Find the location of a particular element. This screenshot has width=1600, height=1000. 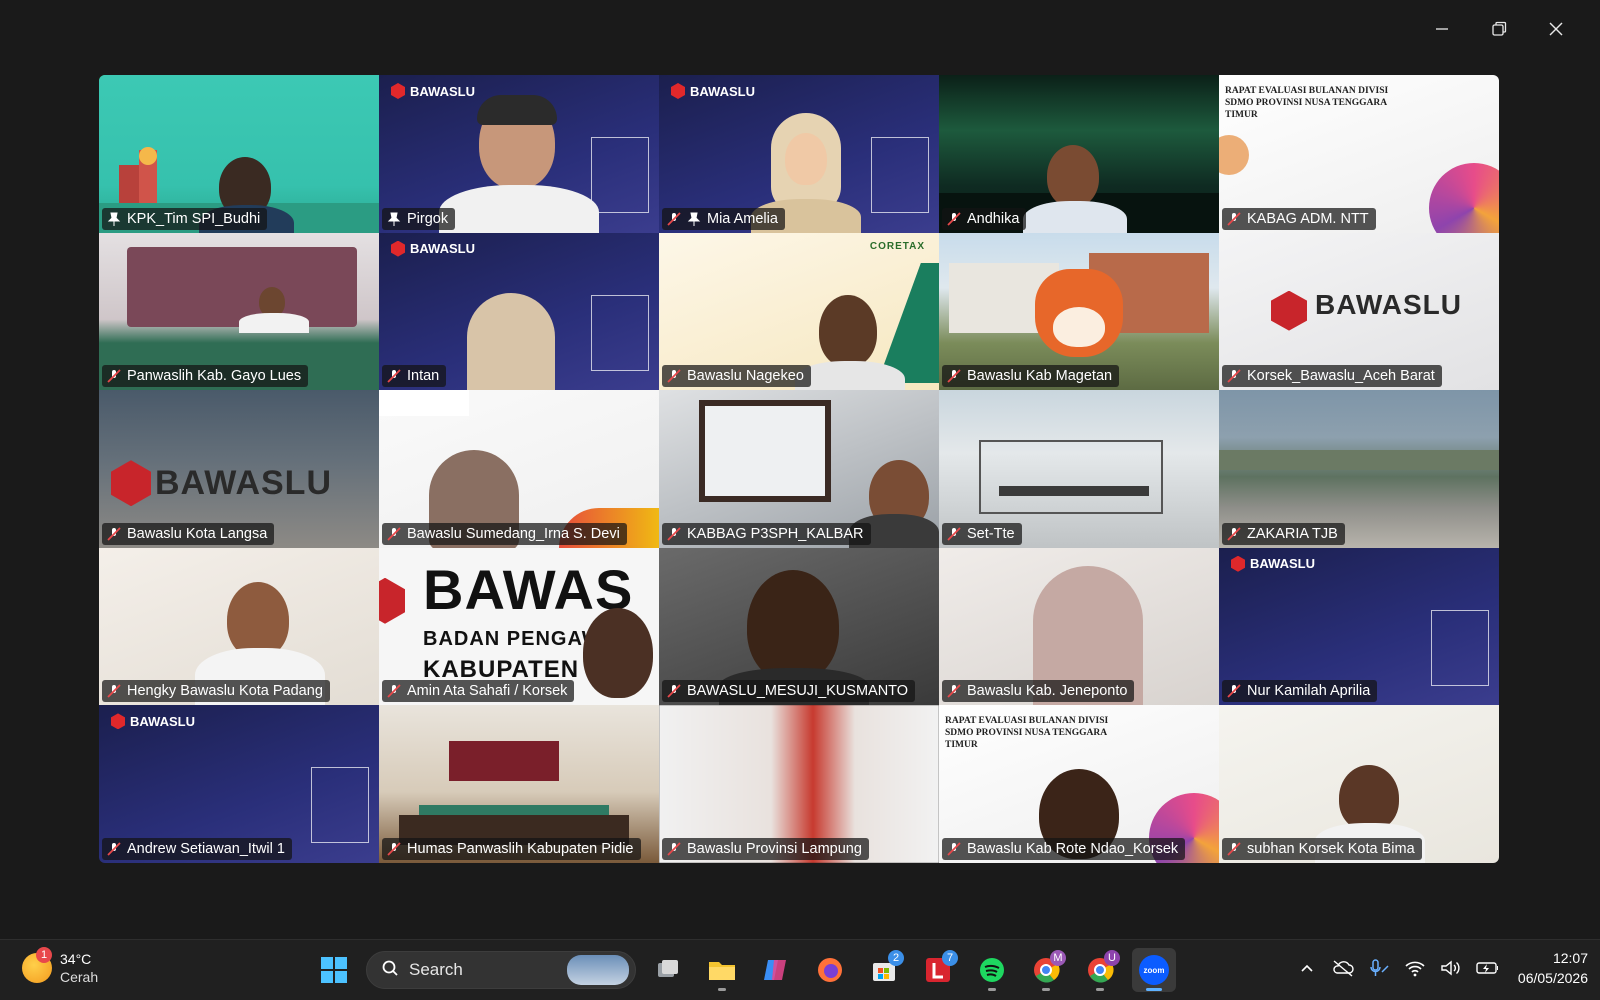

participant-name-tag: Korsek_Bawaslu_Aceh Barat is located at coordinates (1332, 376).